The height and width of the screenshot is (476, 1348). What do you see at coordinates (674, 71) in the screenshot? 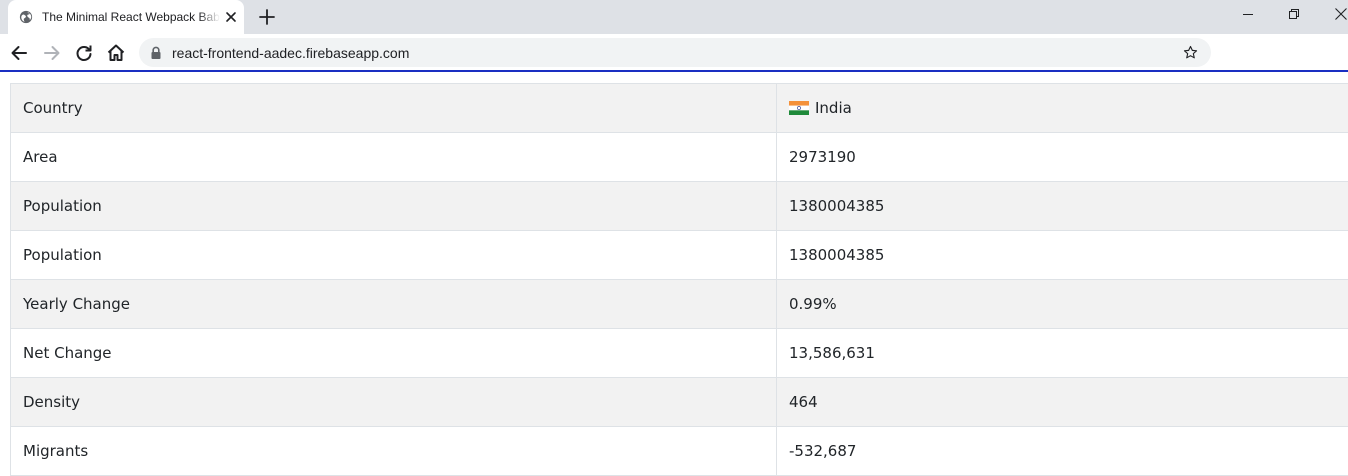
I see `page-load-indicator` at bounding box center [674, 71].